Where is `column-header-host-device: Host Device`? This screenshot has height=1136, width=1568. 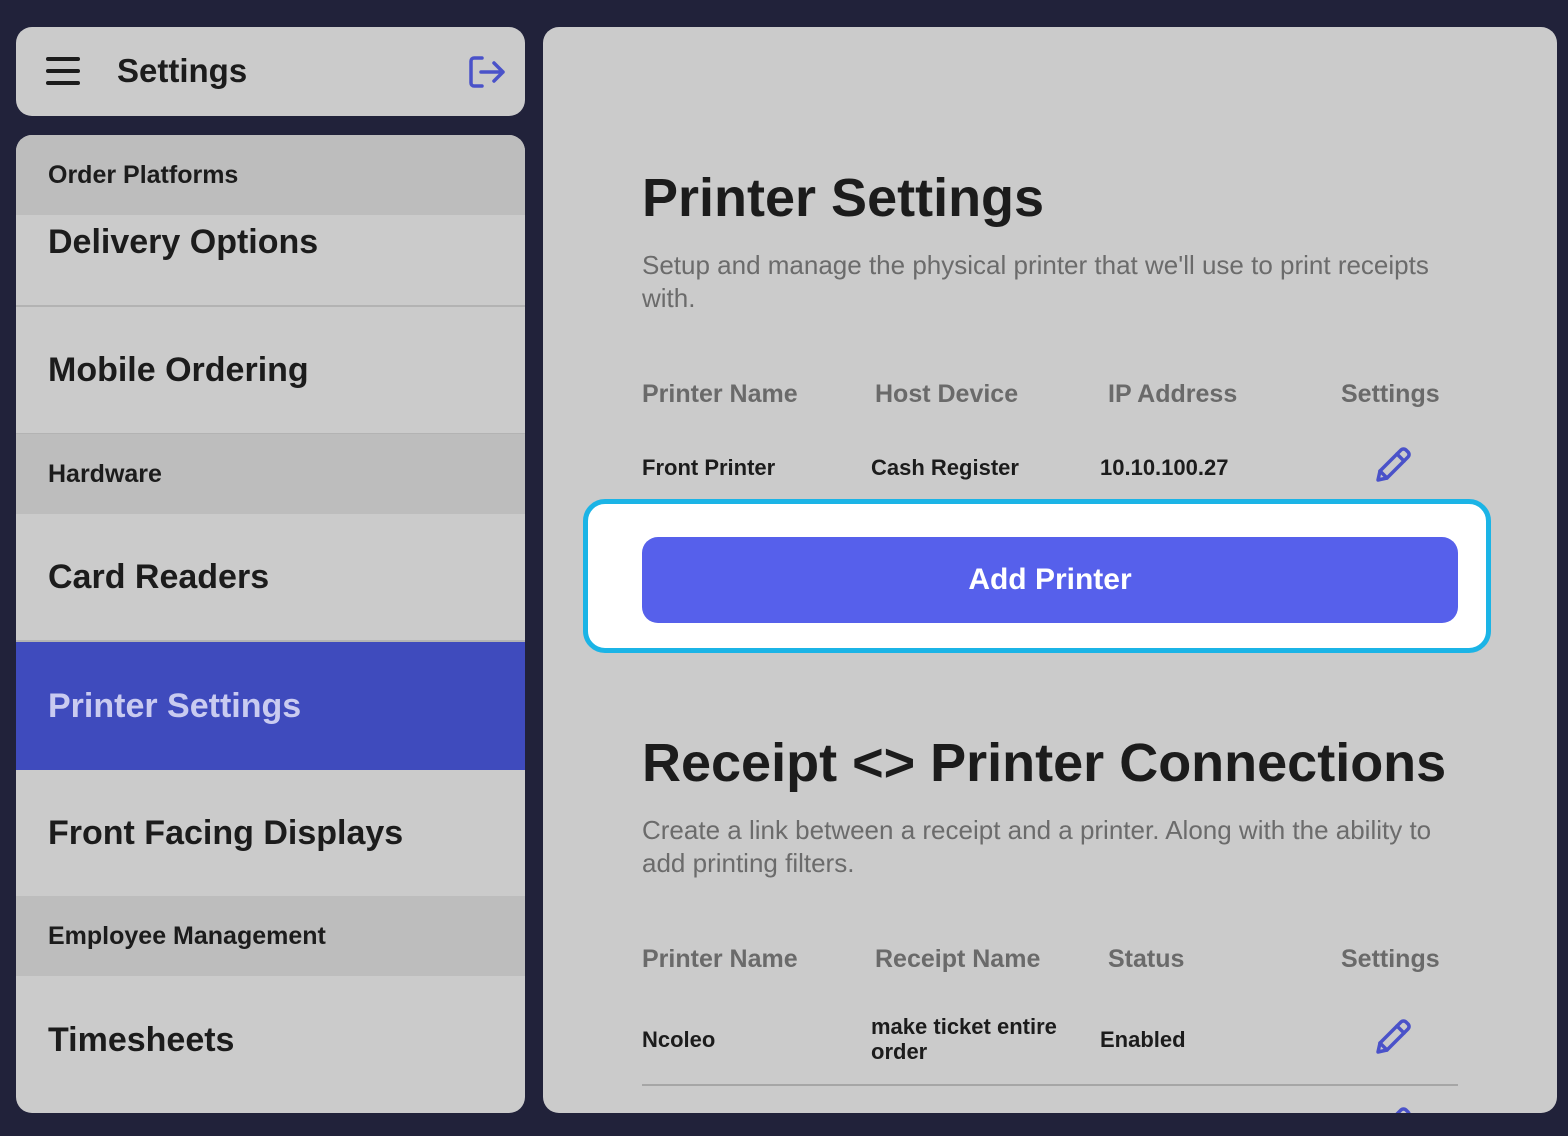 column-header-host-device: Host Device is located at coordinates (947, 394).